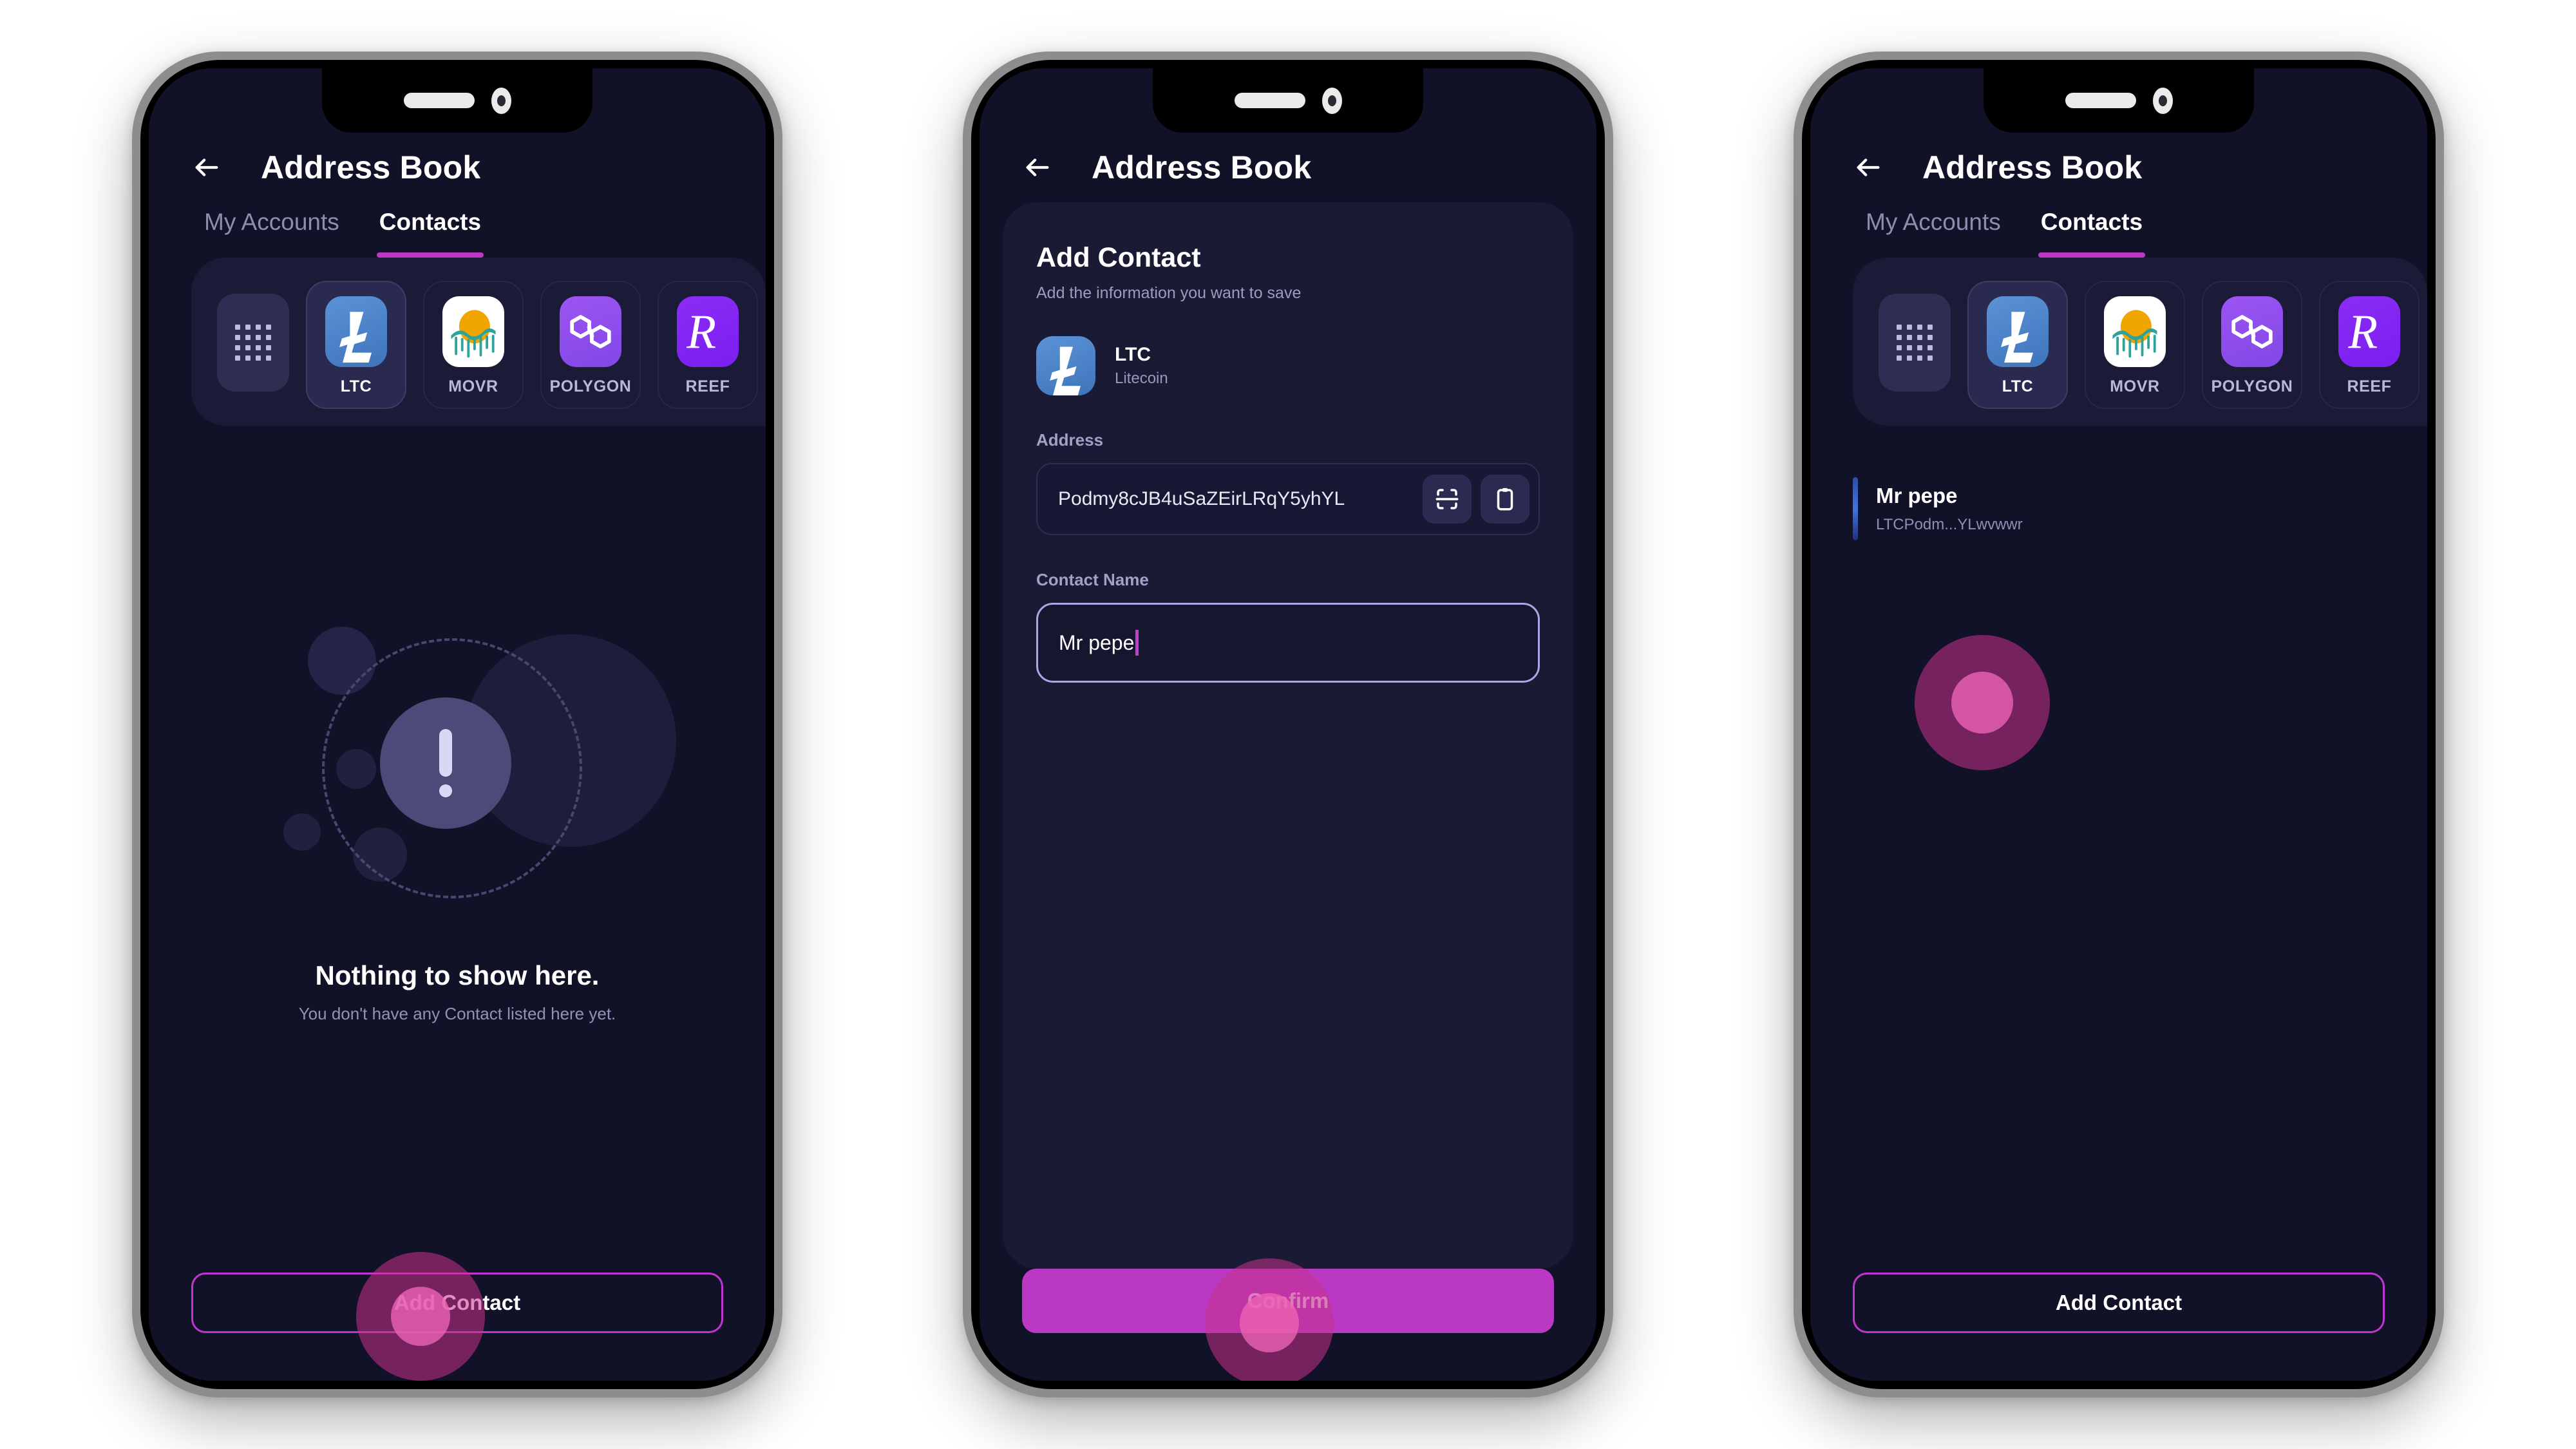  What do you see at coordinates (1288, 643) in the screenshot?
I see `contact-name-input: Mr pepe` at bounding box center [1288, 643].